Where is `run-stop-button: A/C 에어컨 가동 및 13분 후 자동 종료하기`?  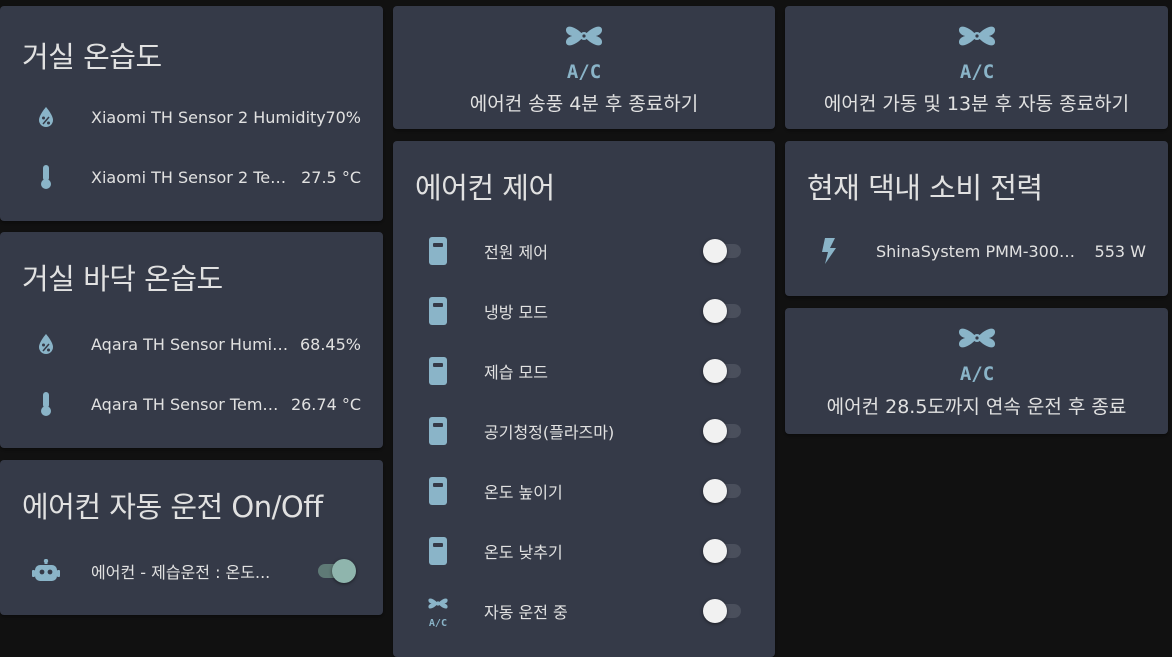
run-stop-button: A/C 에어컨 가동 및 13분 후 자동 종료하기 is located at coordinates (976, 67).